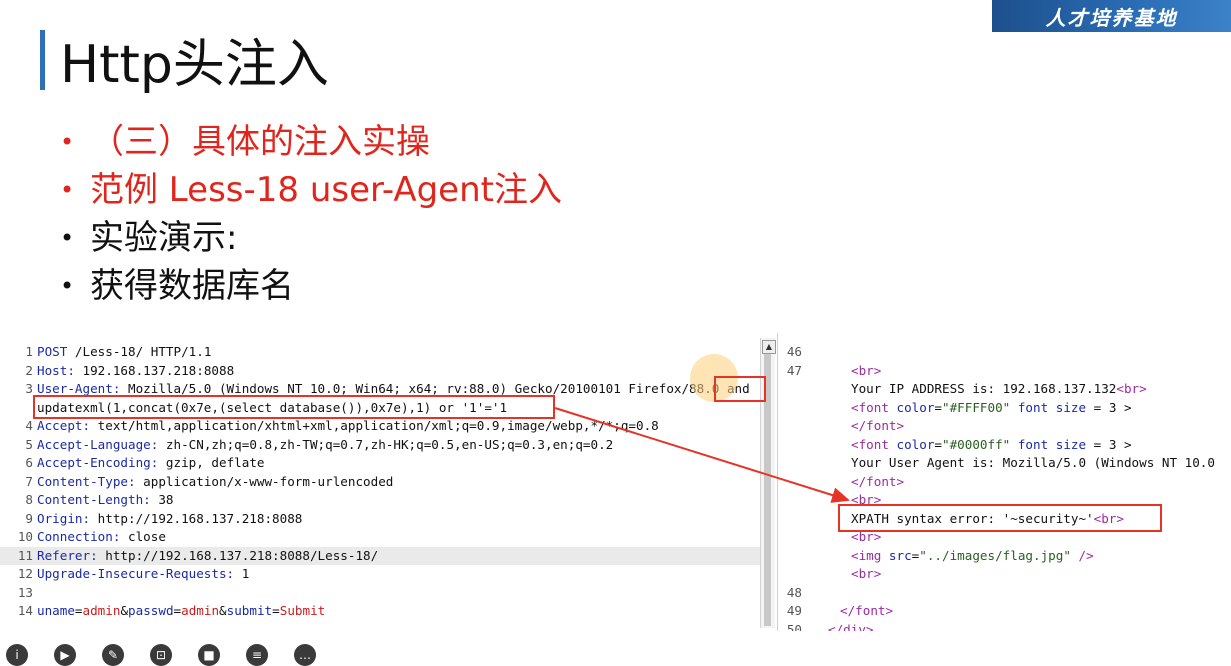 Image resolution: width=1231 pixels, height=666 pixels. What do you see at coordinates (1005, 371) in the screenshot?
I see `response-line: 47 <br>` at bounding box center [1005, 371].